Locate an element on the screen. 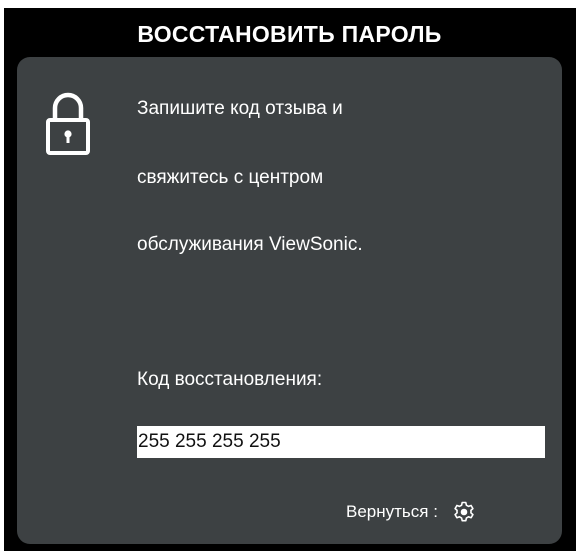 This screenshot has width=579, height=551. recovery-code-field: 255 255 255 255 is located at coordinates (341, 442).